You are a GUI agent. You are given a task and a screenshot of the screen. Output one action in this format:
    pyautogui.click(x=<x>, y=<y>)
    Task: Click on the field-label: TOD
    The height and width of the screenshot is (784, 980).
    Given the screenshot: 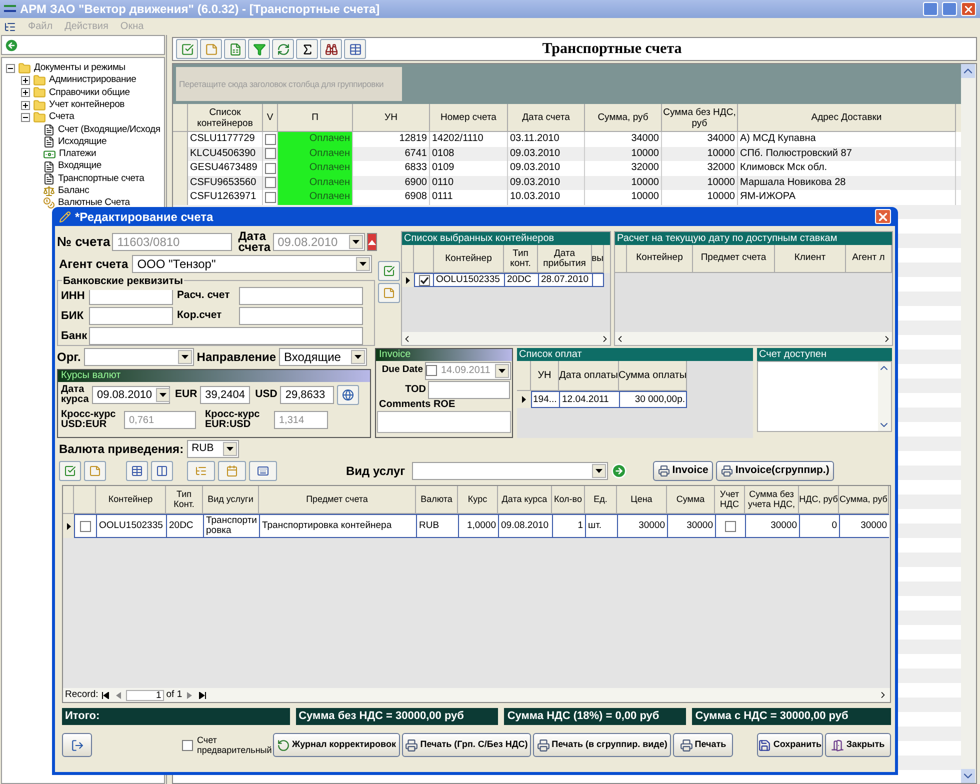 What is the action you would take?
    pyautogui.click(x=415, y=390)
    